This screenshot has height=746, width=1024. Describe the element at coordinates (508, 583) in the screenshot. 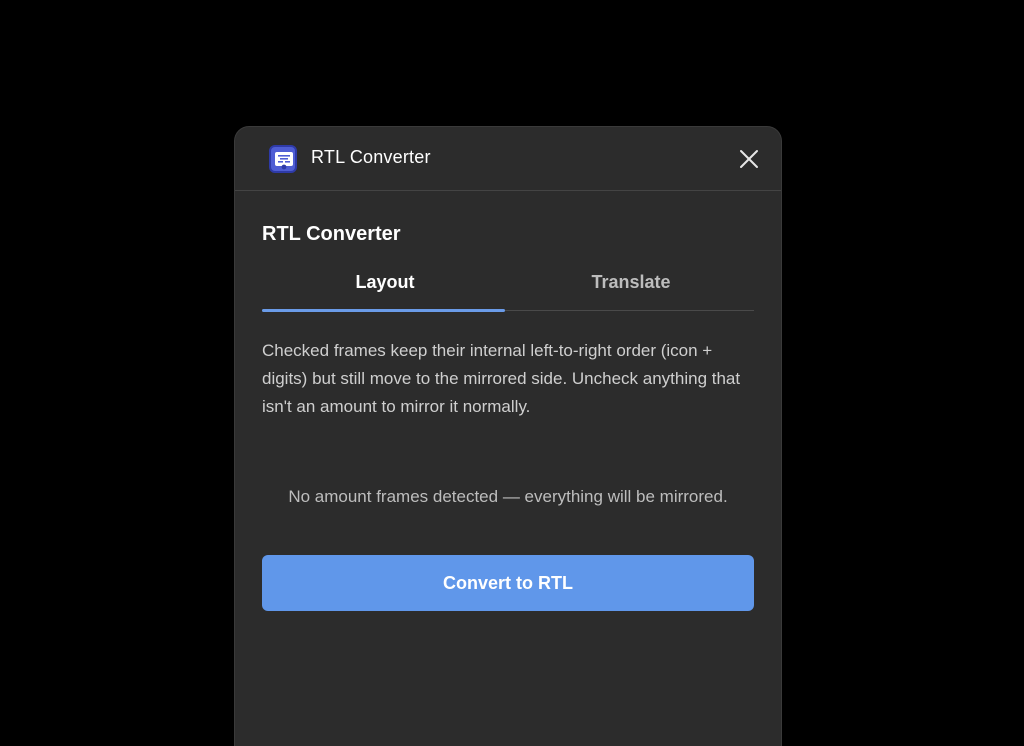

I see `convert-to-rtl-button: Convert to RTL` at that location.